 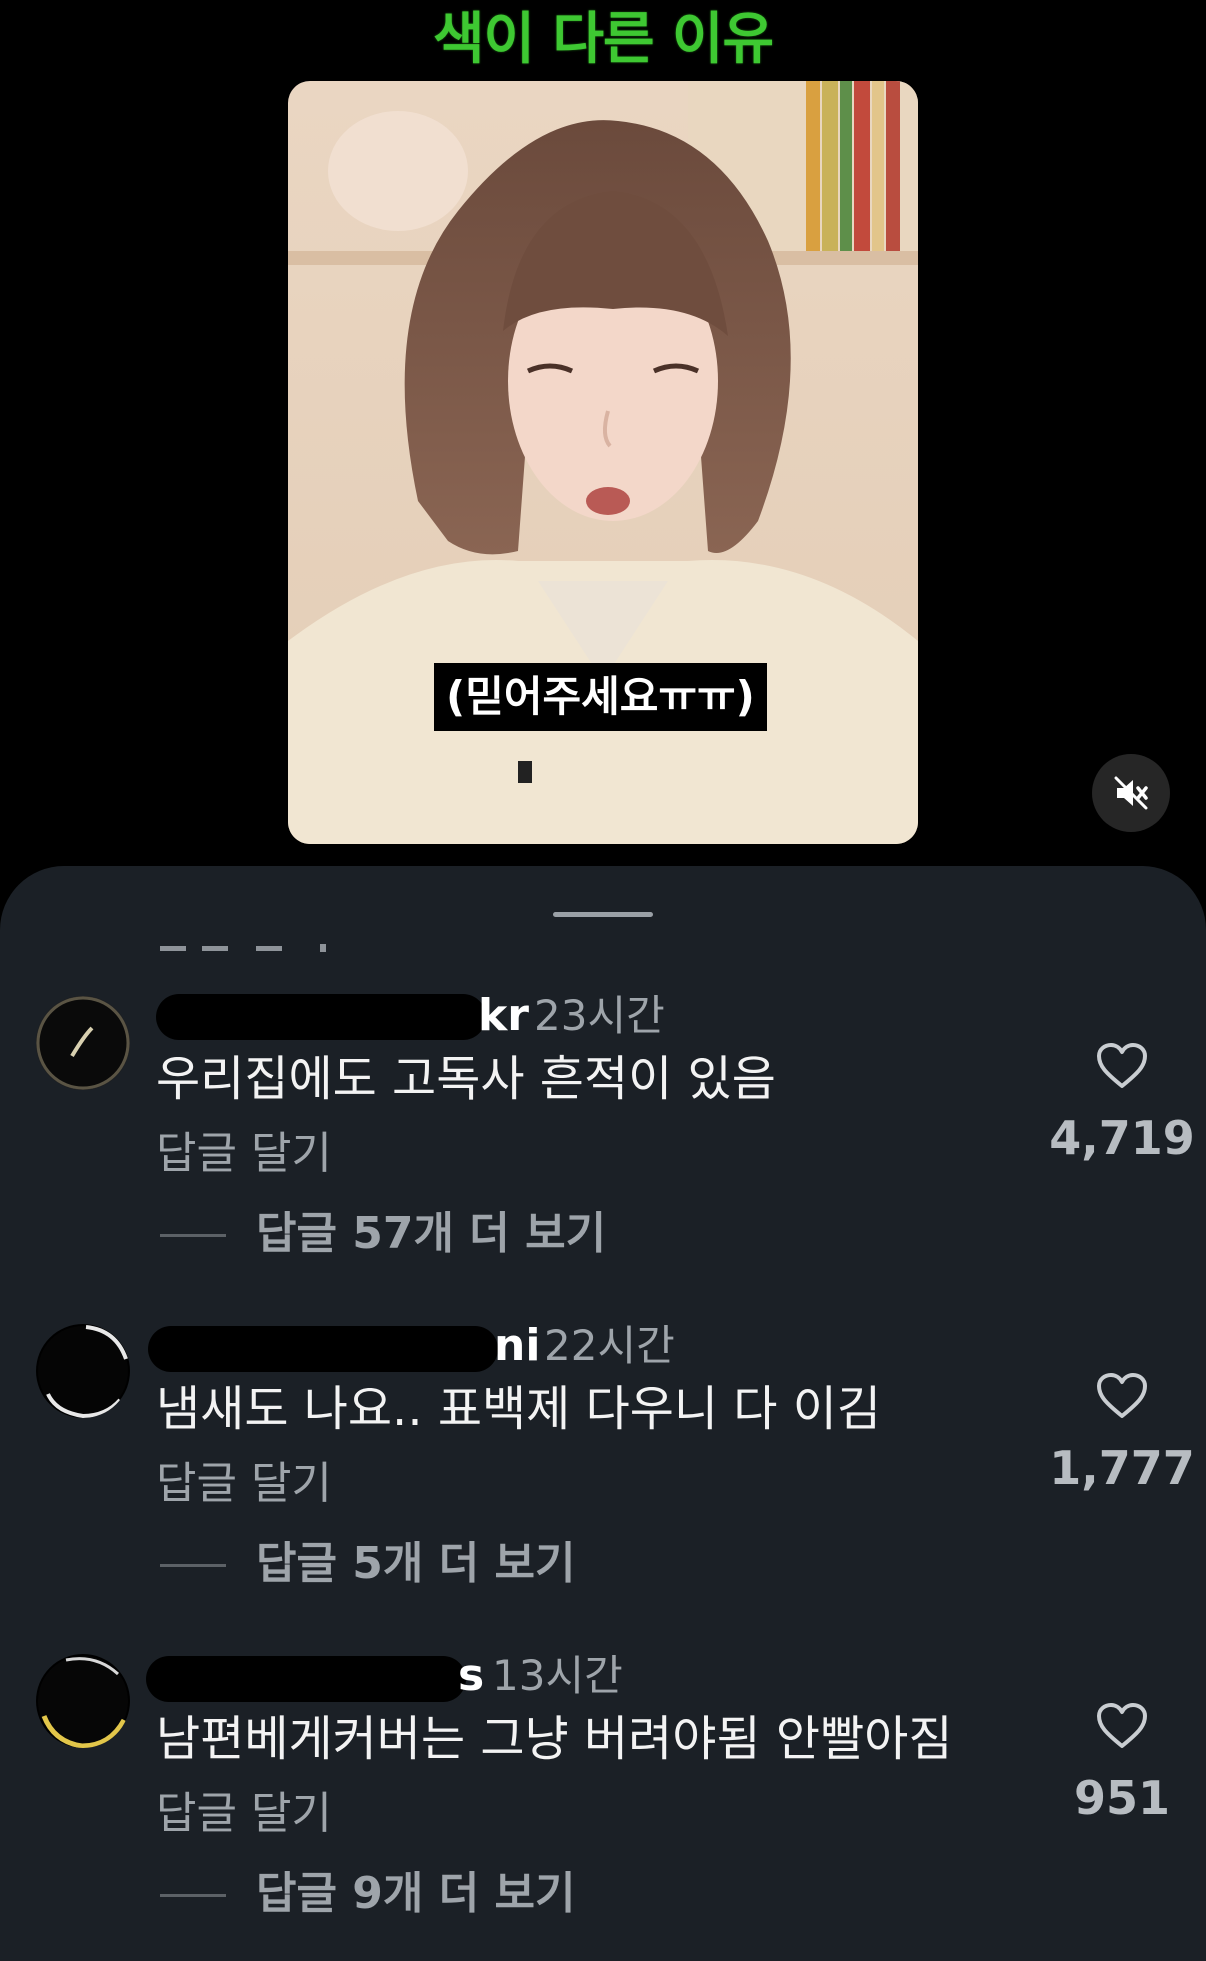 I want to click on view-more-replies: 답글 5개 더 보기, so click(x=510, y=1564).